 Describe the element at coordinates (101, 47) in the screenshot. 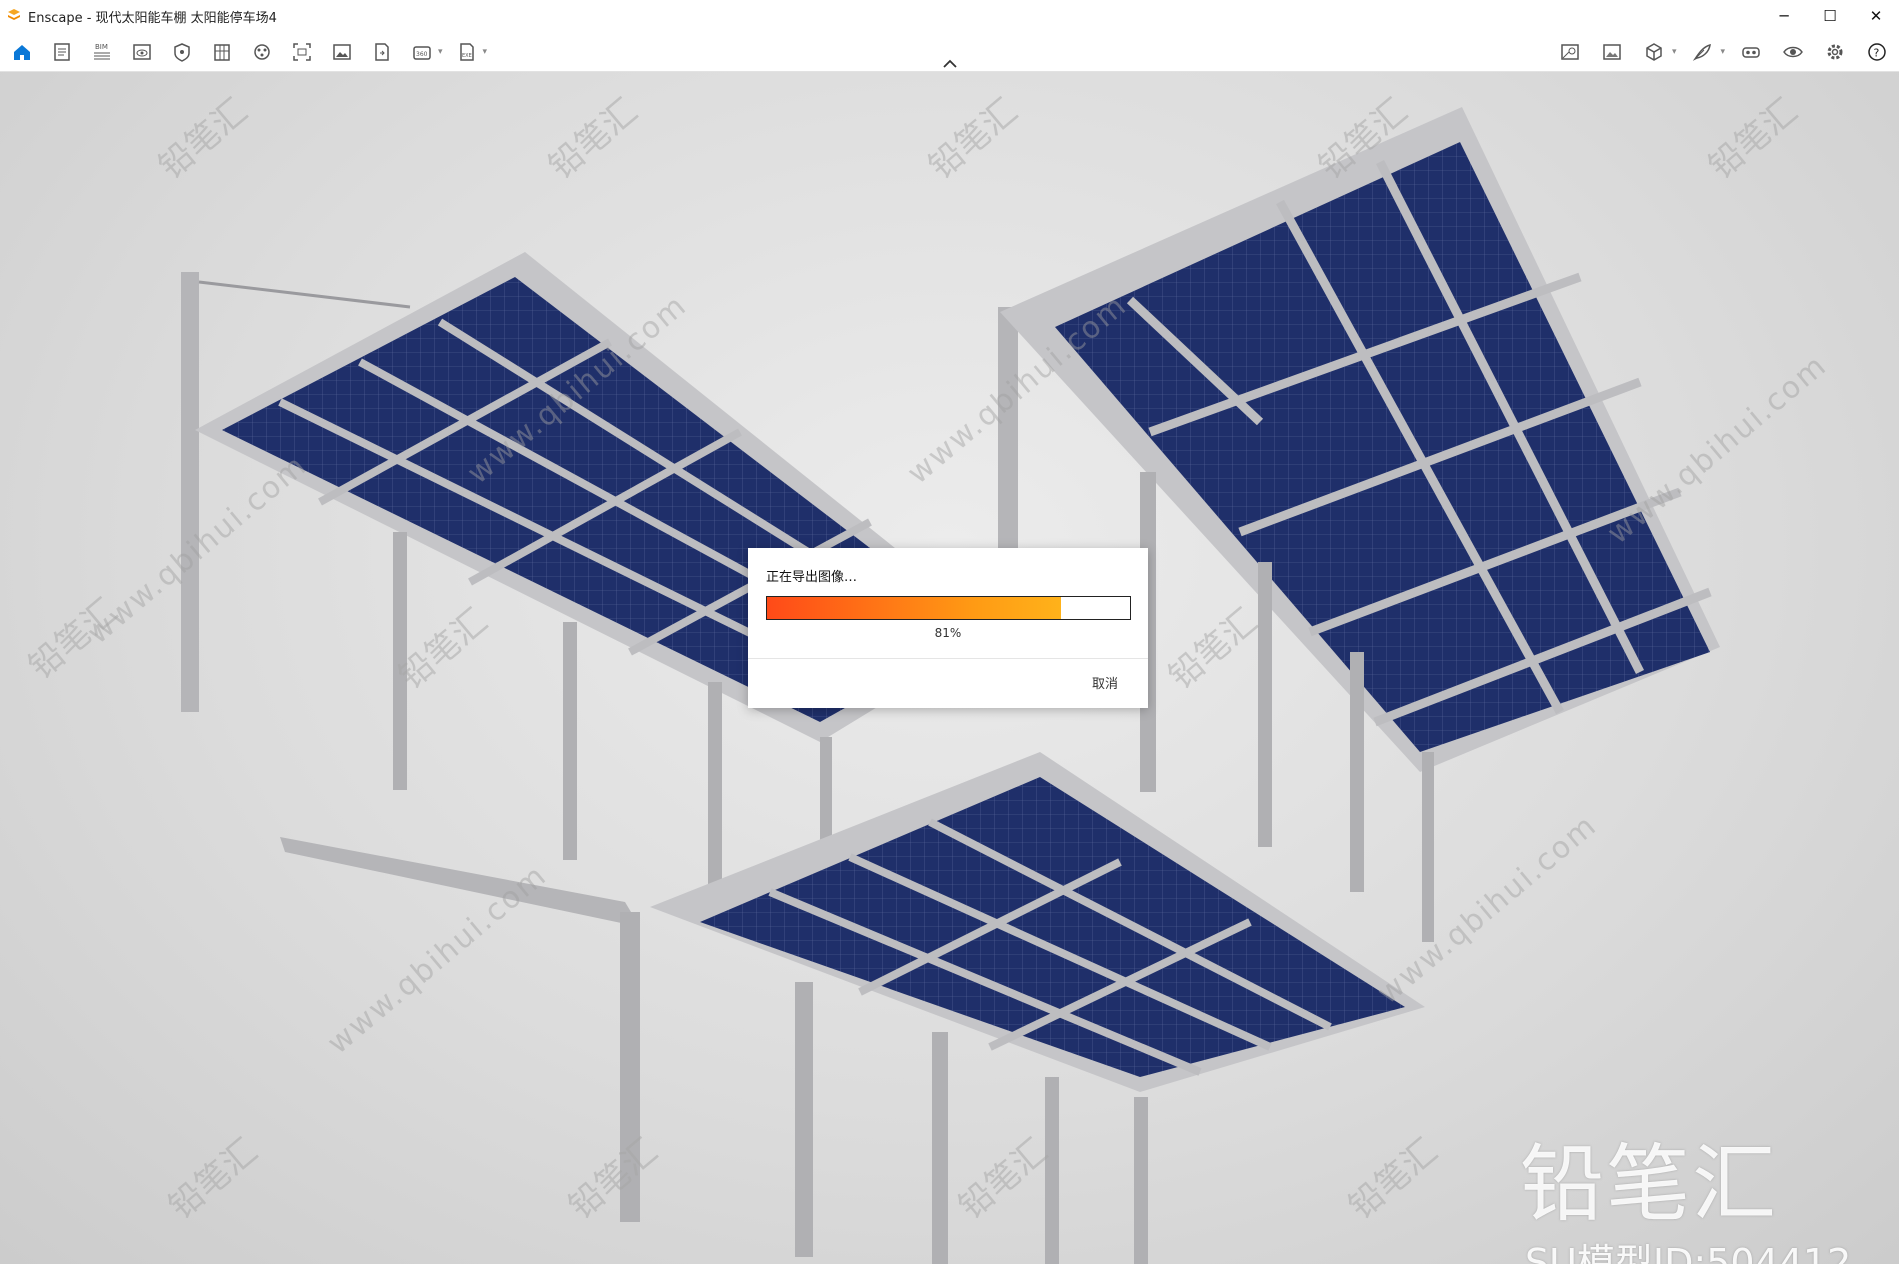

I see `svg-text: BIM` at that location.